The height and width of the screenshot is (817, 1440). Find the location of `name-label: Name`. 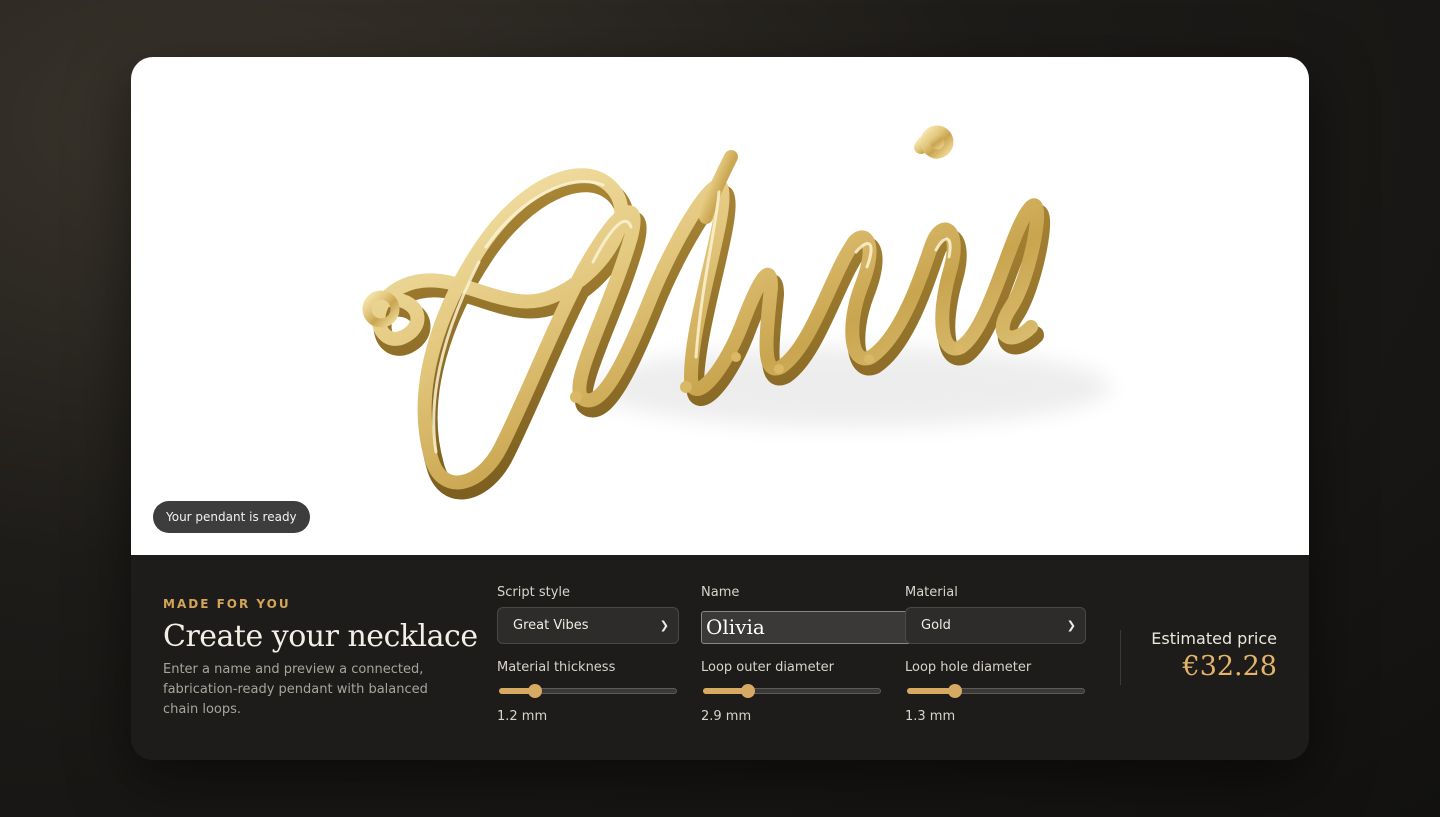

name-label: Name is located at coordinates (720, 592).